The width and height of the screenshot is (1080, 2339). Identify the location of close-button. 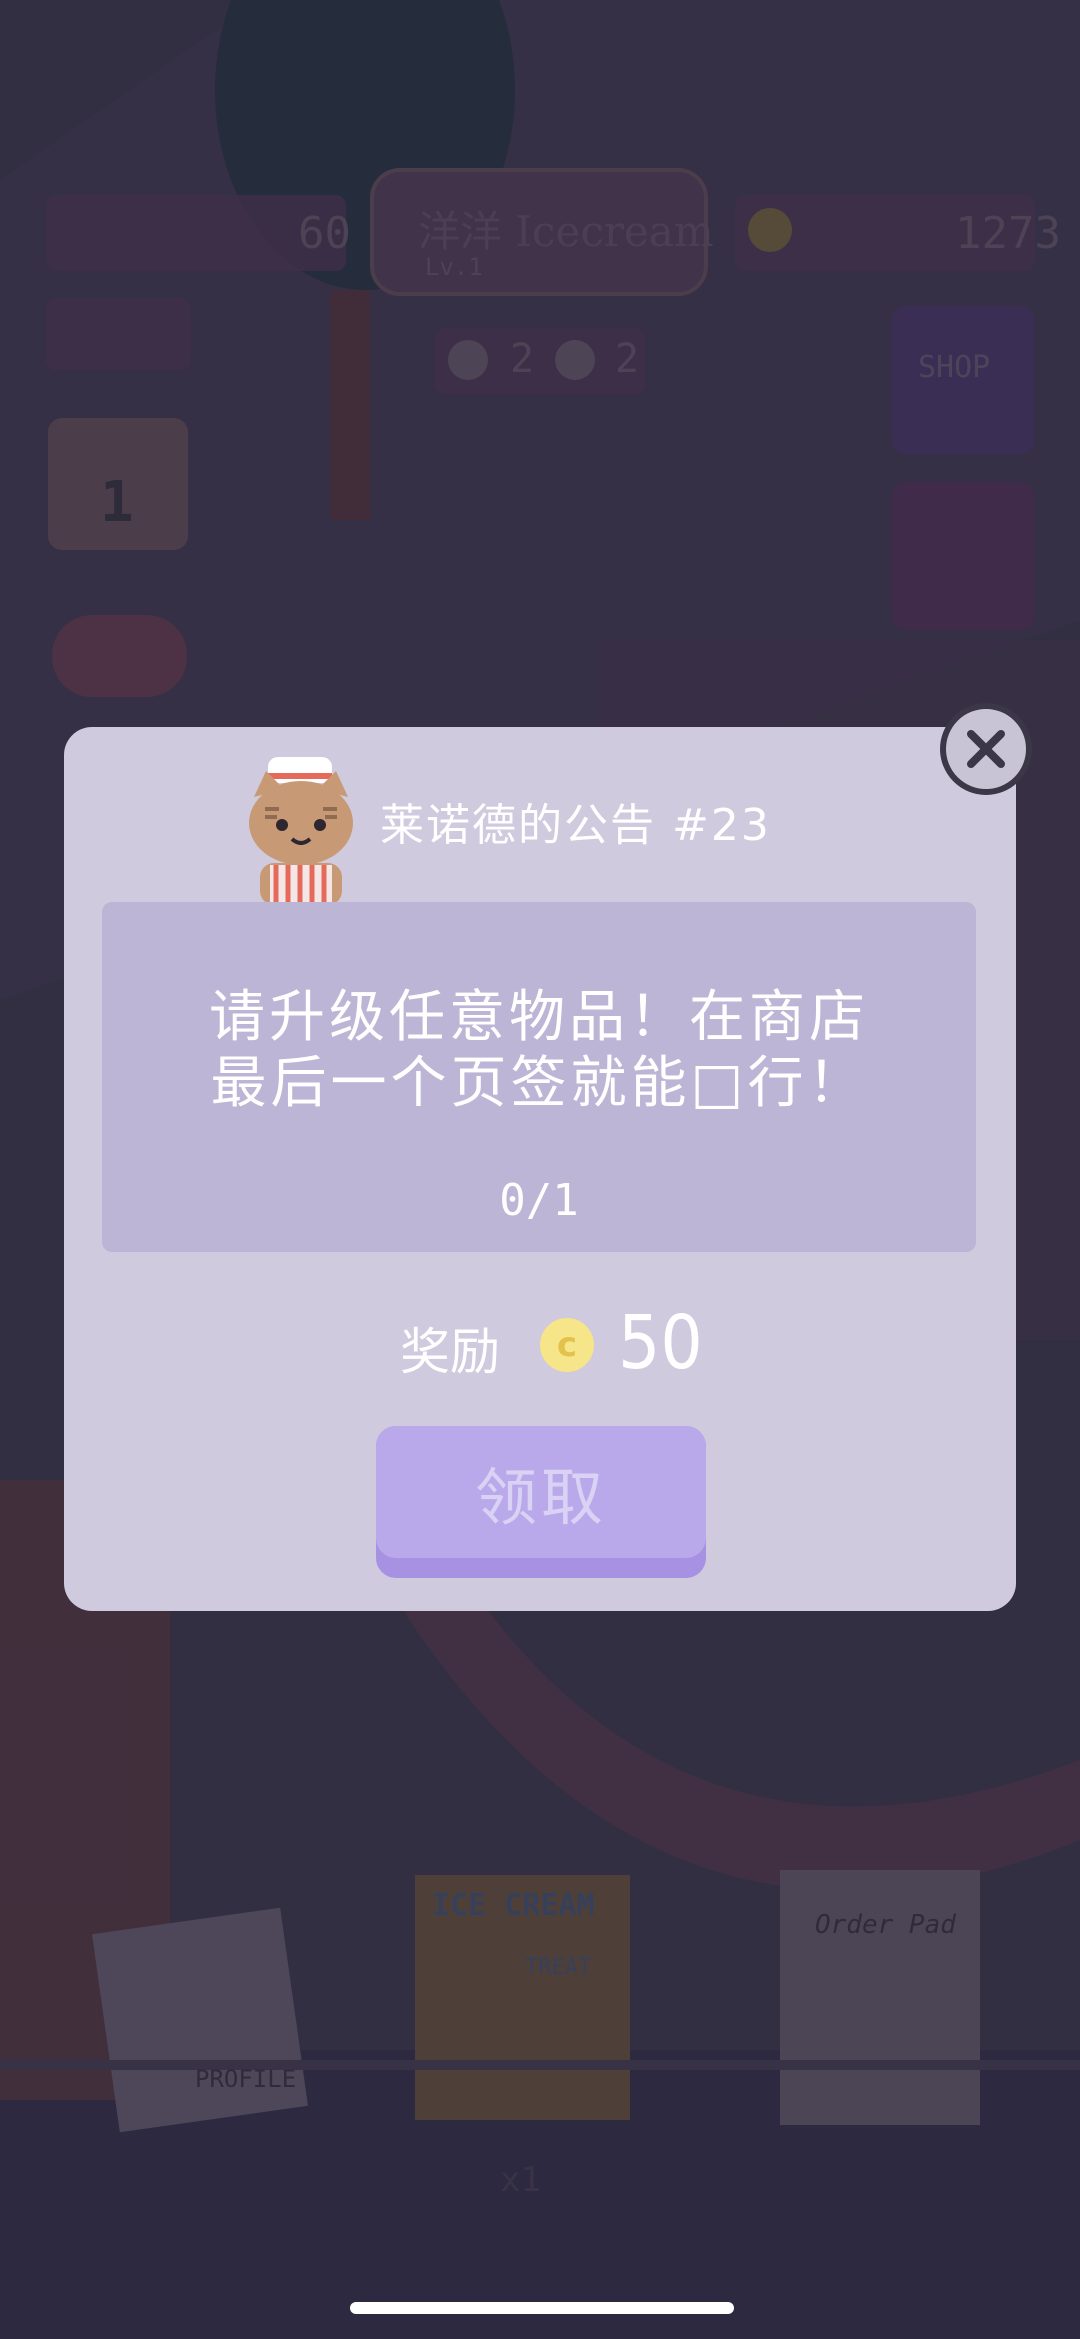
(986, 749).